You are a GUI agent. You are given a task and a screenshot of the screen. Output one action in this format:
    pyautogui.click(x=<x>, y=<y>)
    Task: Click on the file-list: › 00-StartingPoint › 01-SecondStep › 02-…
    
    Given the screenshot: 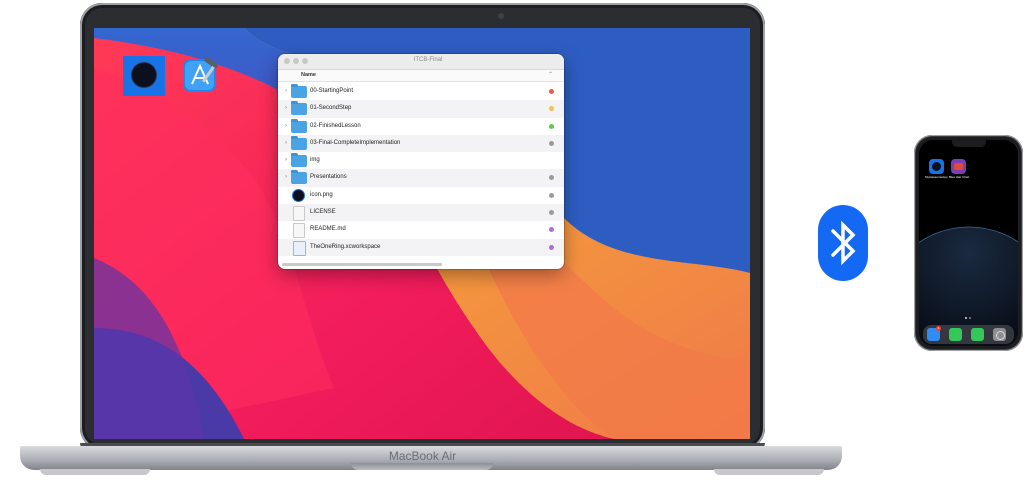 What is the action you would take?
    pyautogui.click(x=421, y=169)
    